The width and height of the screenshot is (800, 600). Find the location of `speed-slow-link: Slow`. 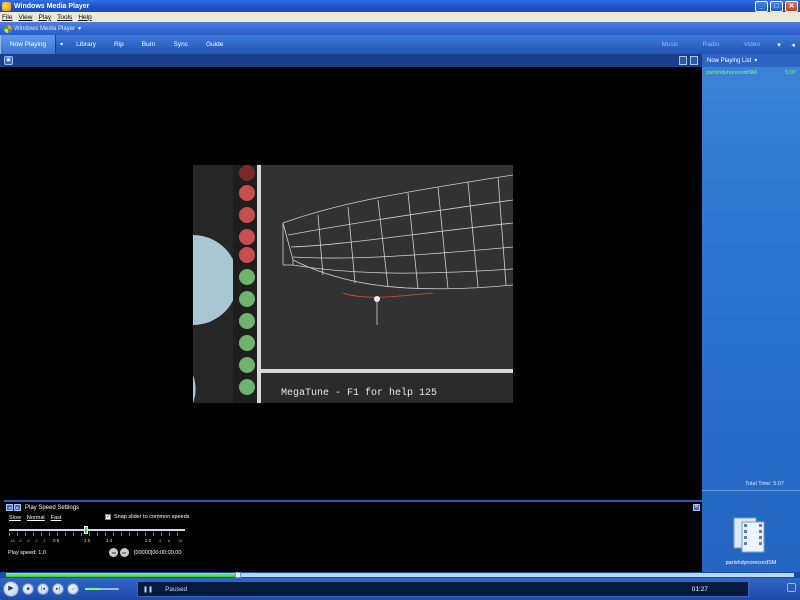

speed-slow-link: Slow is located at coordinates (15, 518).